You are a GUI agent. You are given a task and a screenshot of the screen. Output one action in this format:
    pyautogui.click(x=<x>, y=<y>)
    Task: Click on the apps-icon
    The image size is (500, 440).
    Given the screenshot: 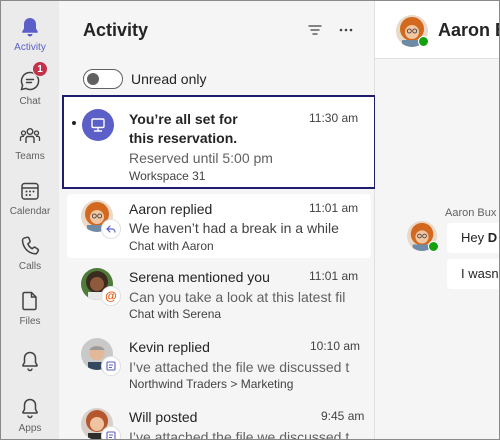 What is the action you would take?
    pyautogui.click(x=30, y=408)
    